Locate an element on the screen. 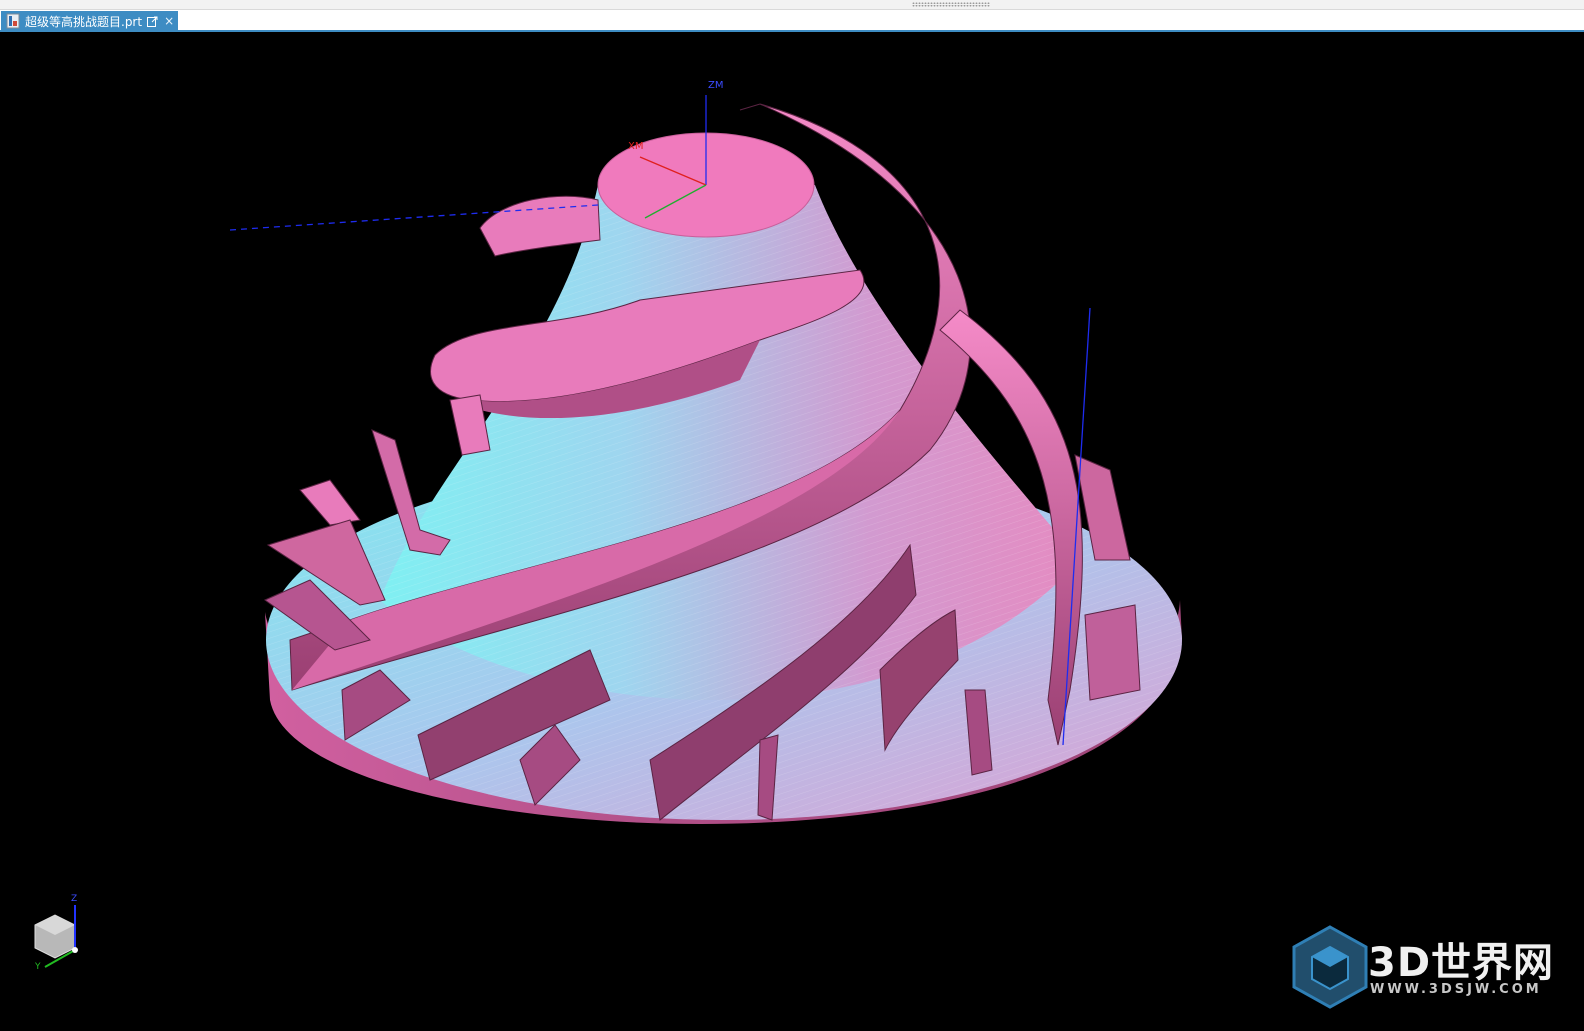 Image resolution: width=1584 pixels, height=1031 pixels. top-splitter is located at coordinates (792, 5).